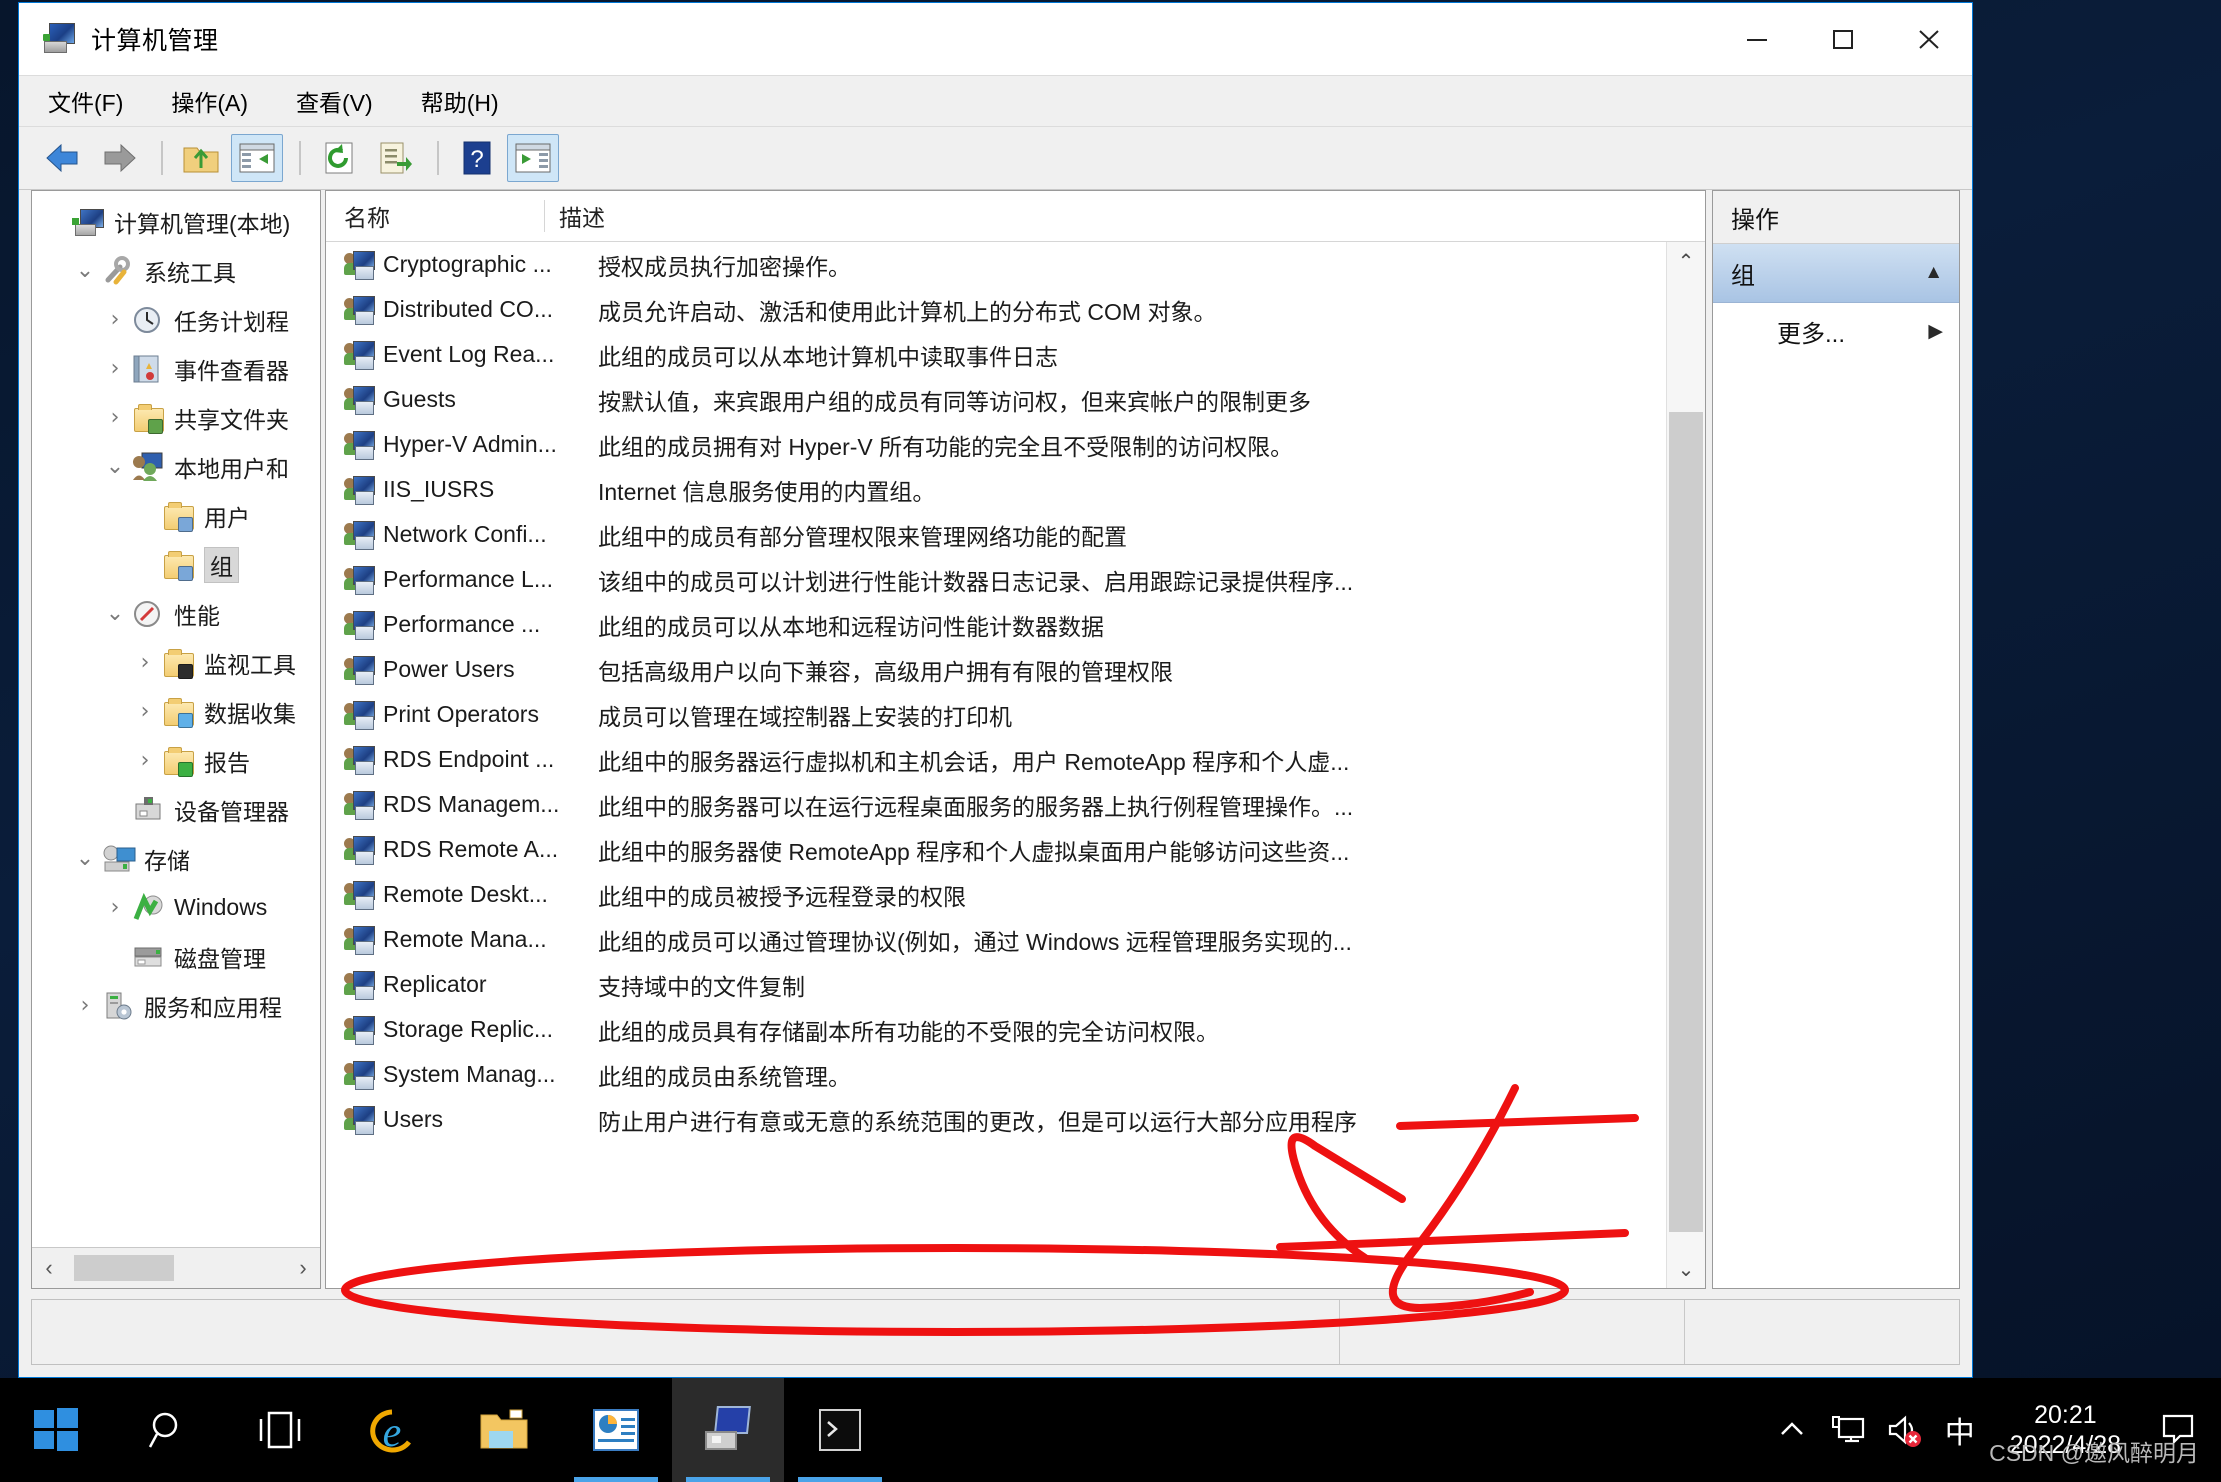 The image size is (2221, 1482). What do you see at coordinates (996, 264) in the screenshot?
I see `table-row: Cryptographic ... 授权成员执行加密操作。` at bounding box center [996, 264].